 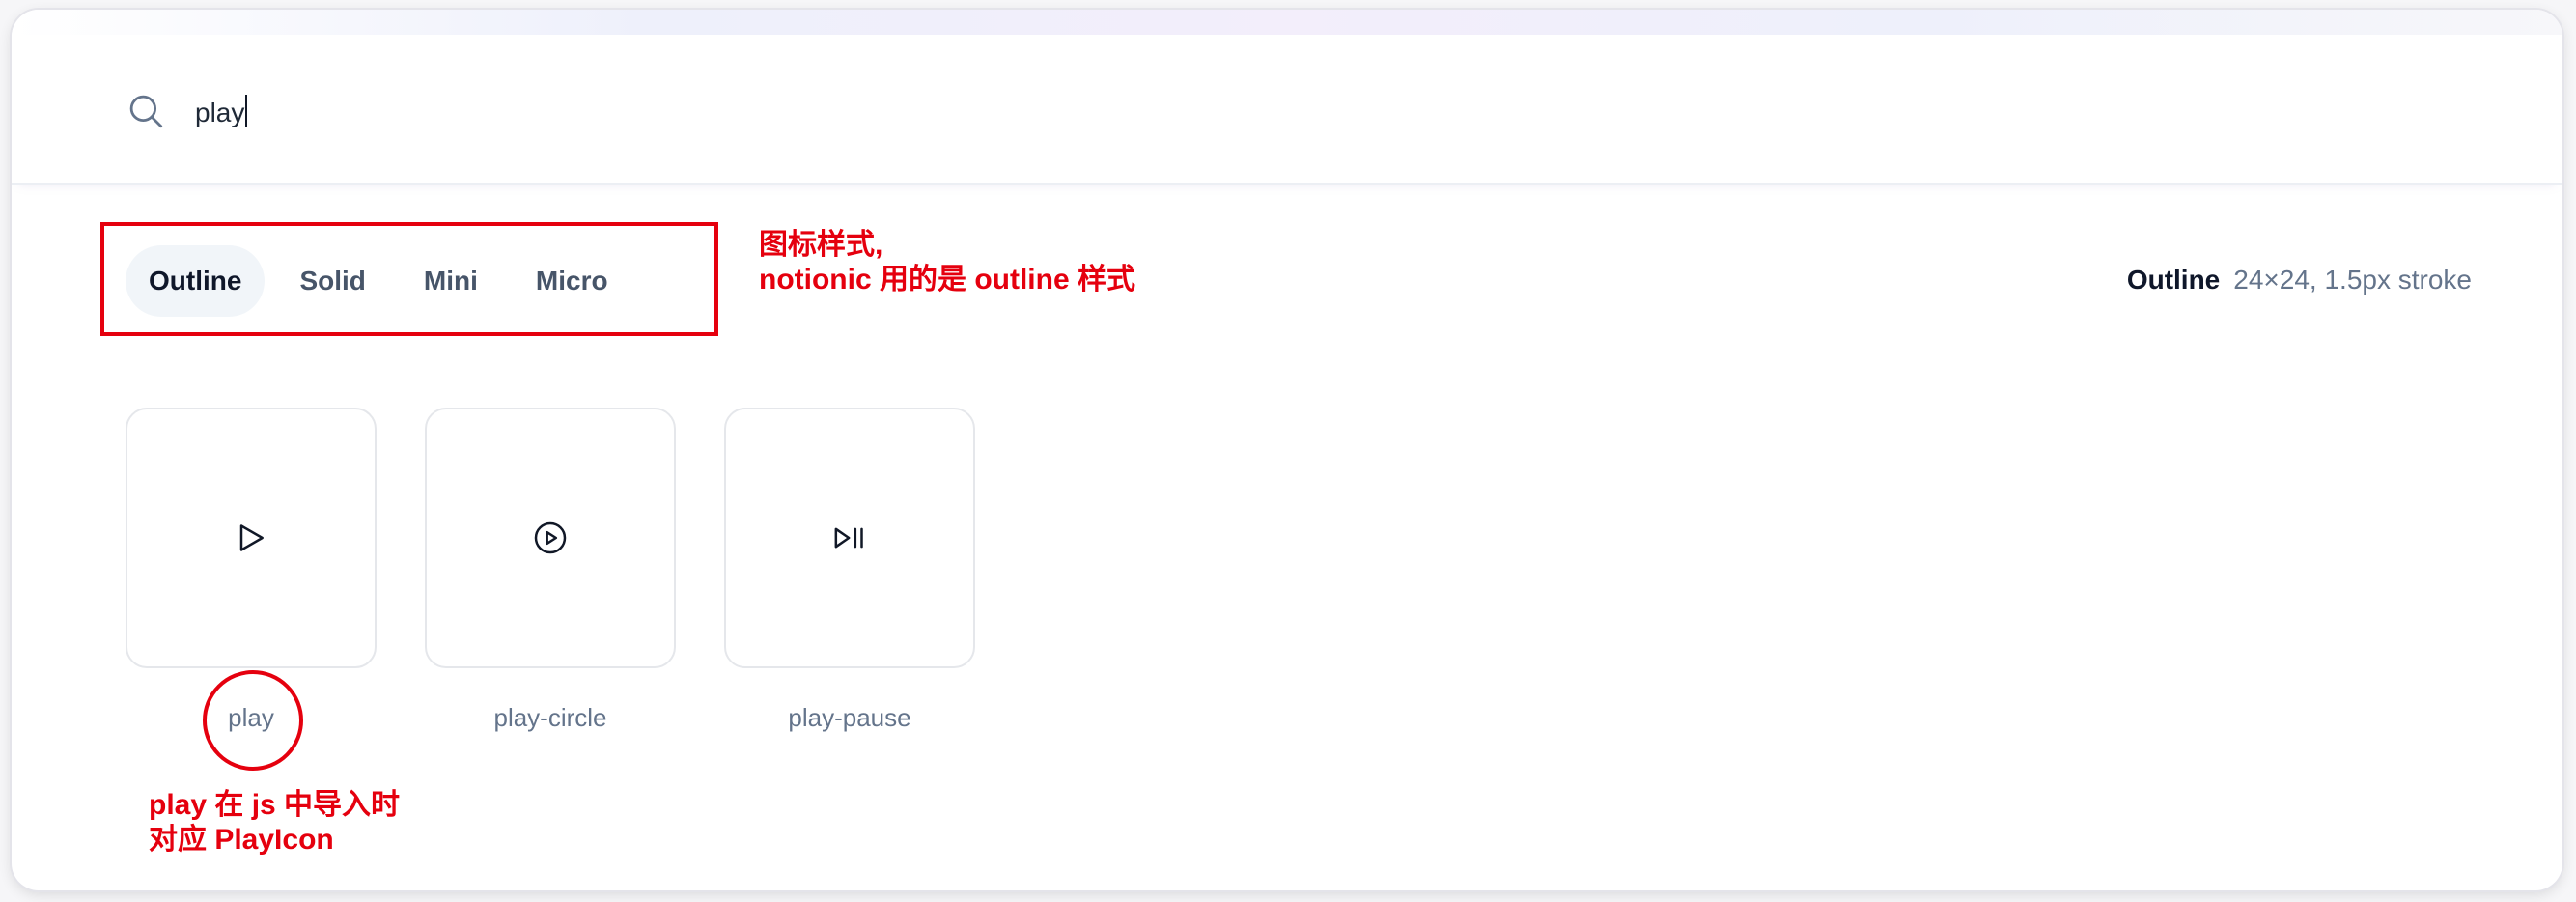 I want to click on play-circle-icon, so click(x=551, y=537).